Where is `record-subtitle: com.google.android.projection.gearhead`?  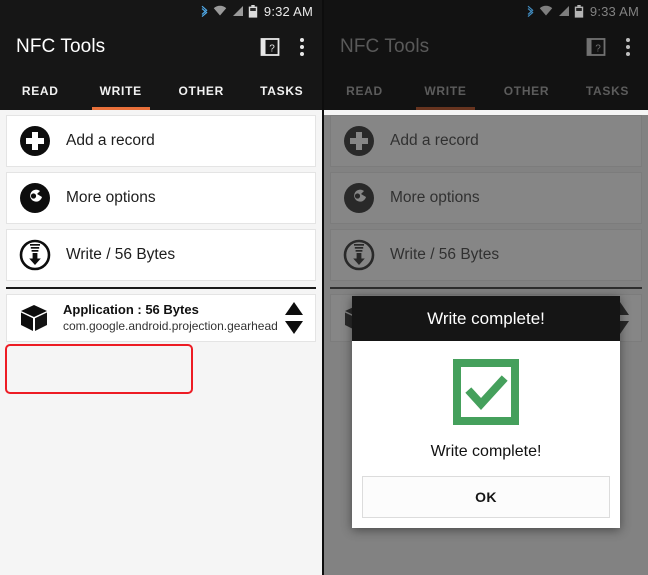 record-subtitle: com.google.android.projection.gearhead is located at coordinates (170, 326).